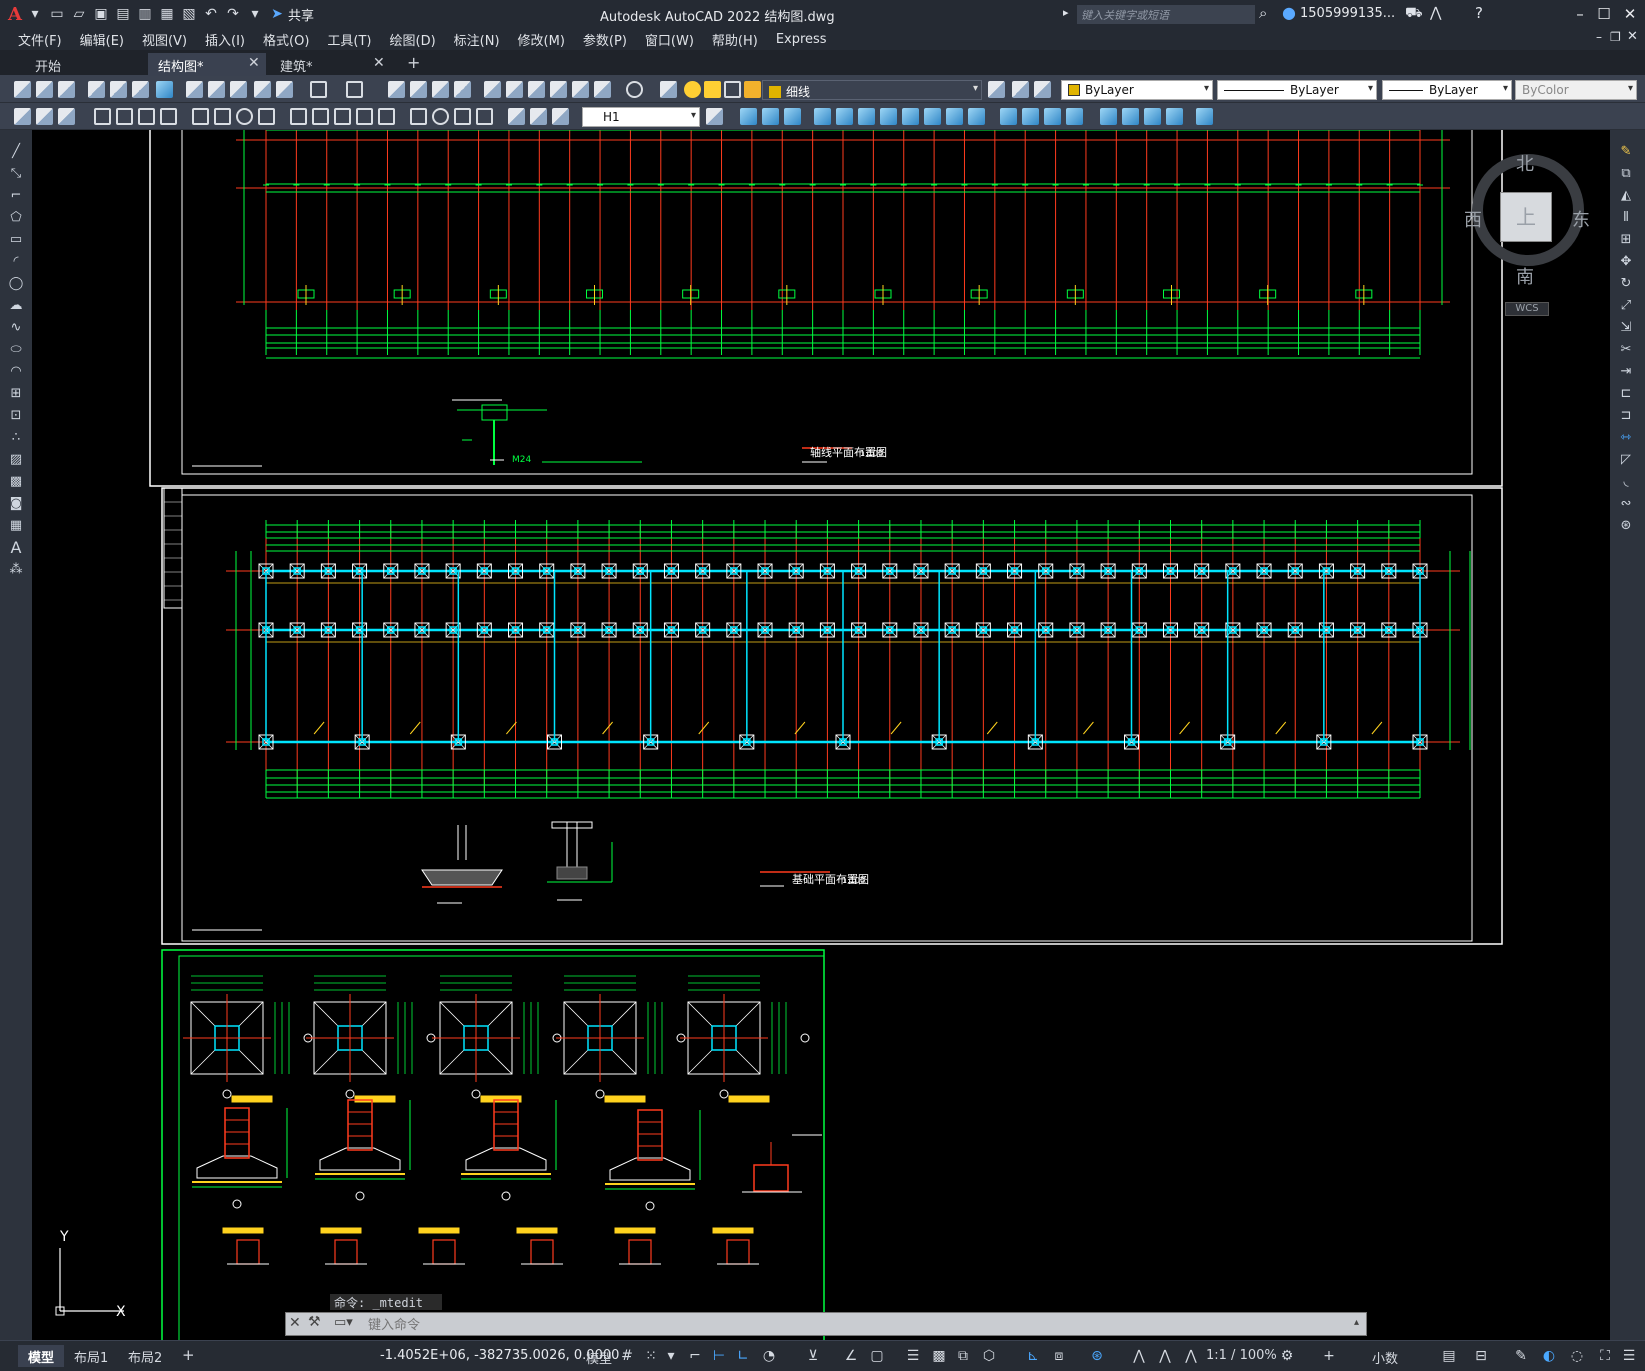  Describe the element at coordinates (1059, 1356) in the screenshot. I see `selection-filter-icon: ⧈` at that location.